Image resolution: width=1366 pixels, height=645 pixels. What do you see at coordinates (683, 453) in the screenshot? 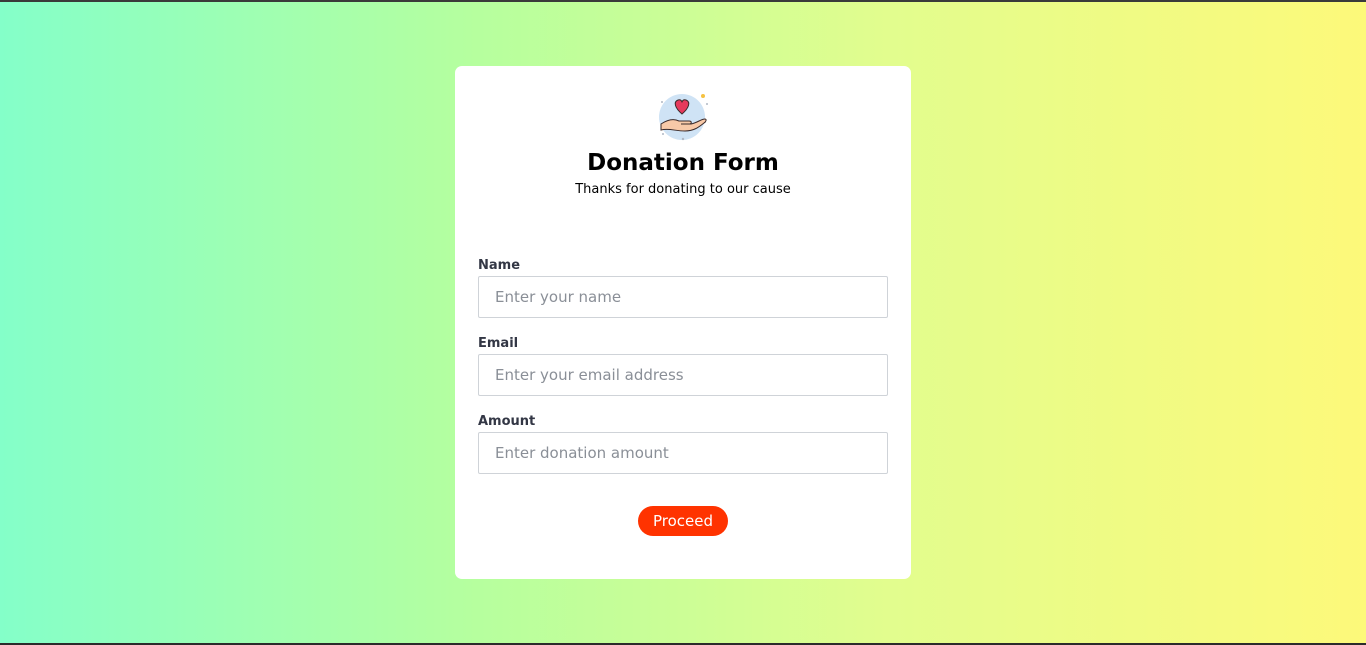
I see `amount-input` at bounding box center [683, 453].